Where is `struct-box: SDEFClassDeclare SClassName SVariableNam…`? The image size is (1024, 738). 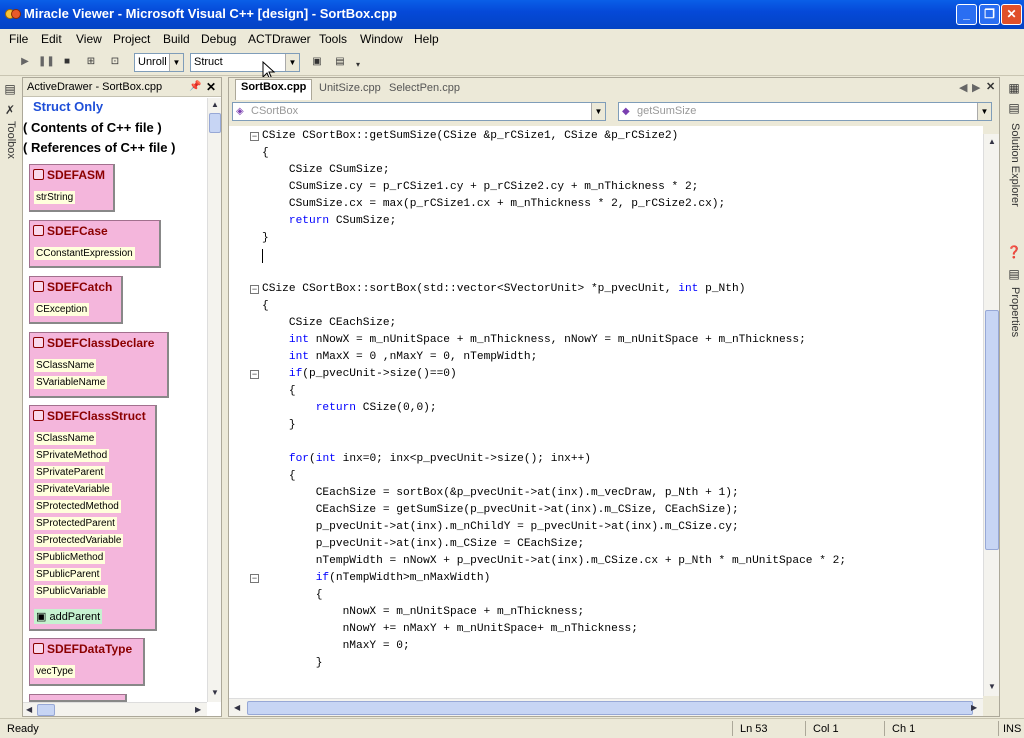 struct-box: SDEFClassDeclare SClassName SVariableNam… is located at coordinates (99, 365).